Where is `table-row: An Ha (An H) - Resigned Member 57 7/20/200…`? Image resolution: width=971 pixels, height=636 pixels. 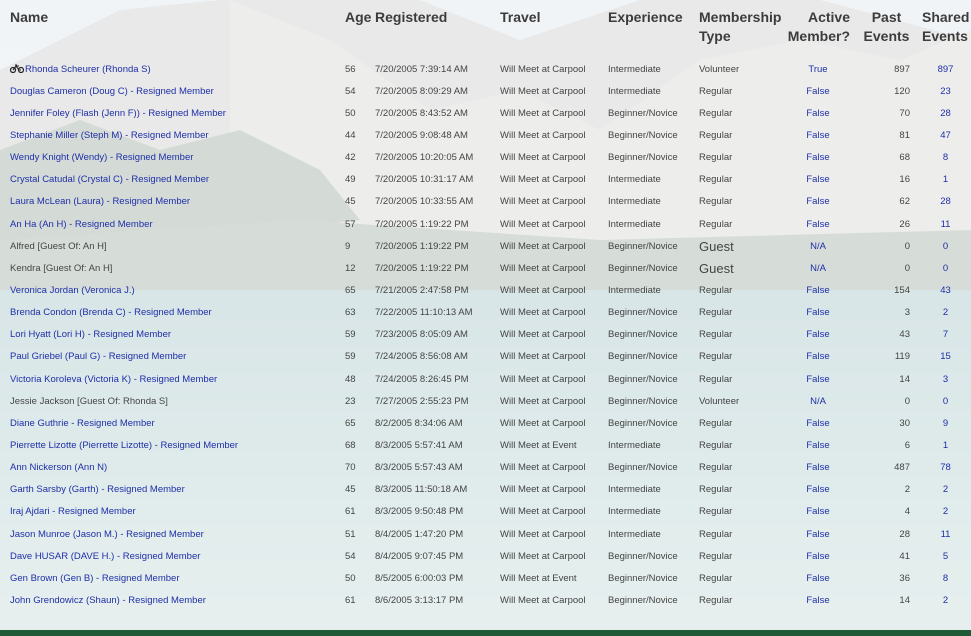
table-row: An Ha (An H) - Resigned Member 57 7/20/200… is located at coordinates (485, 224).